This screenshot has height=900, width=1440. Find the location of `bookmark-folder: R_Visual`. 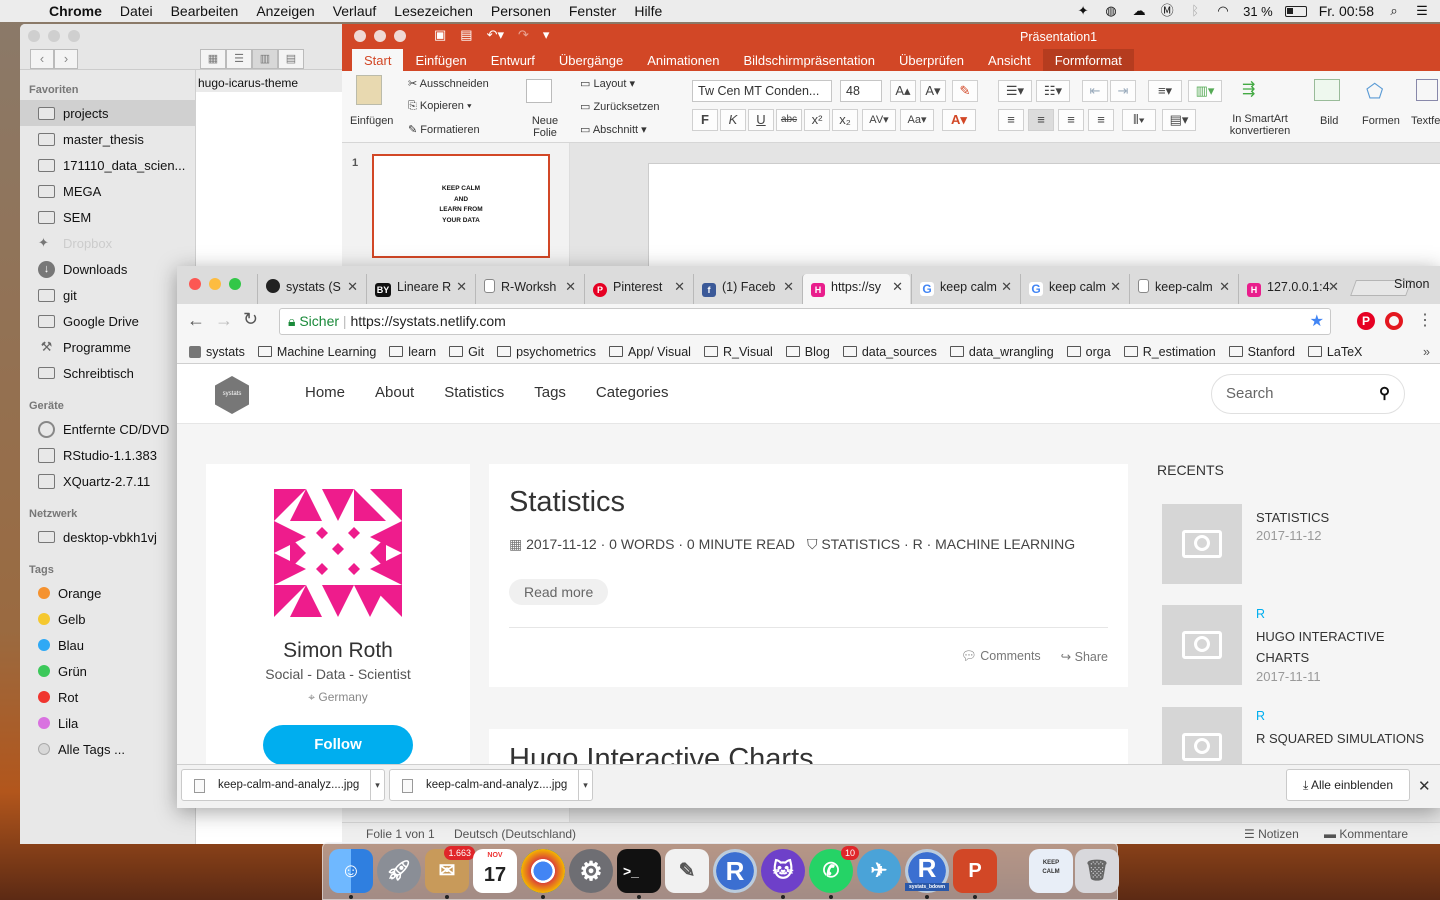

bookmark-folder: R_Visual is located at coordinates (738, 352).